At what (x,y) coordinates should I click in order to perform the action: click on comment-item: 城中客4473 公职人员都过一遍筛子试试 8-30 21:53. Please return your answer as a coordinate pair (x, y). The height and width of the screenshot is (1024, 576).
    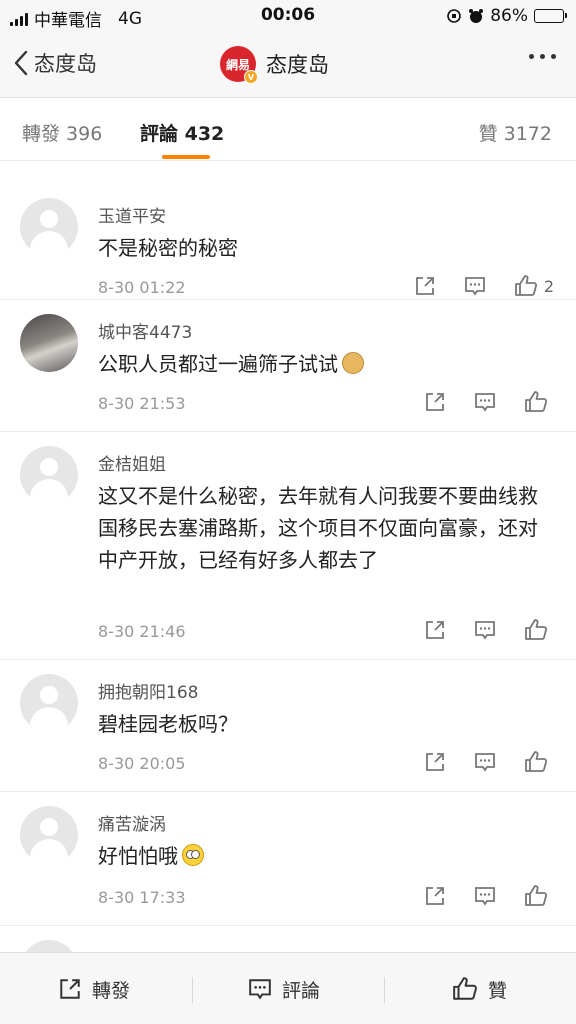
    Looking at the image, I should click on (288, 366).